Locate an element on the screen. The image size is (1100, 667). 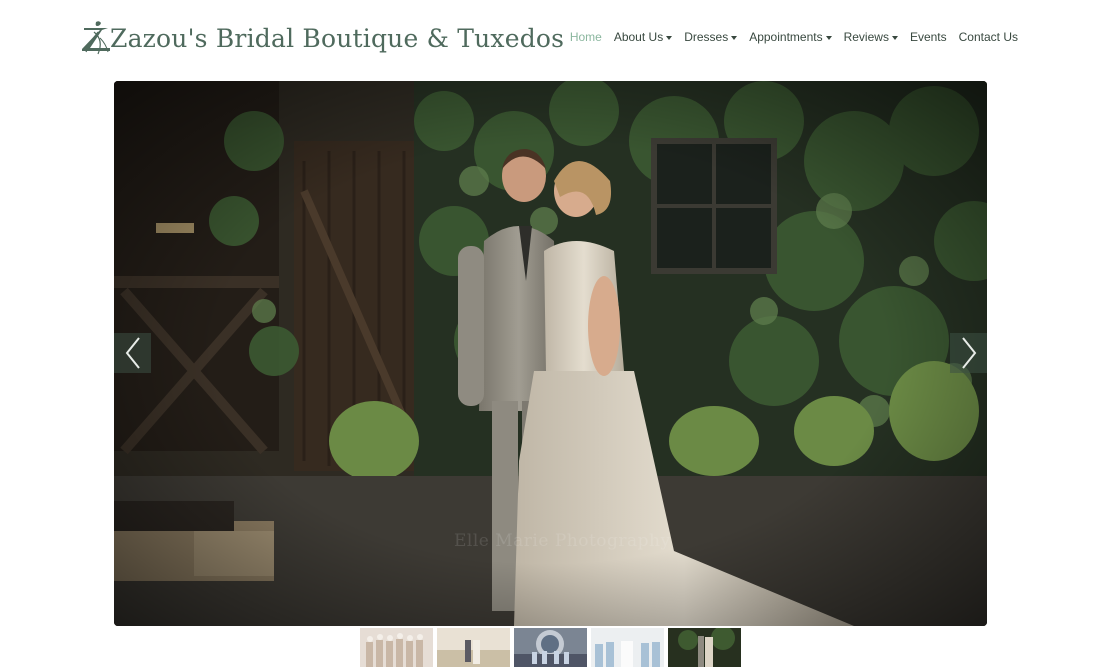
nav-appointments: Appointments is located at coordinates (790, 37).